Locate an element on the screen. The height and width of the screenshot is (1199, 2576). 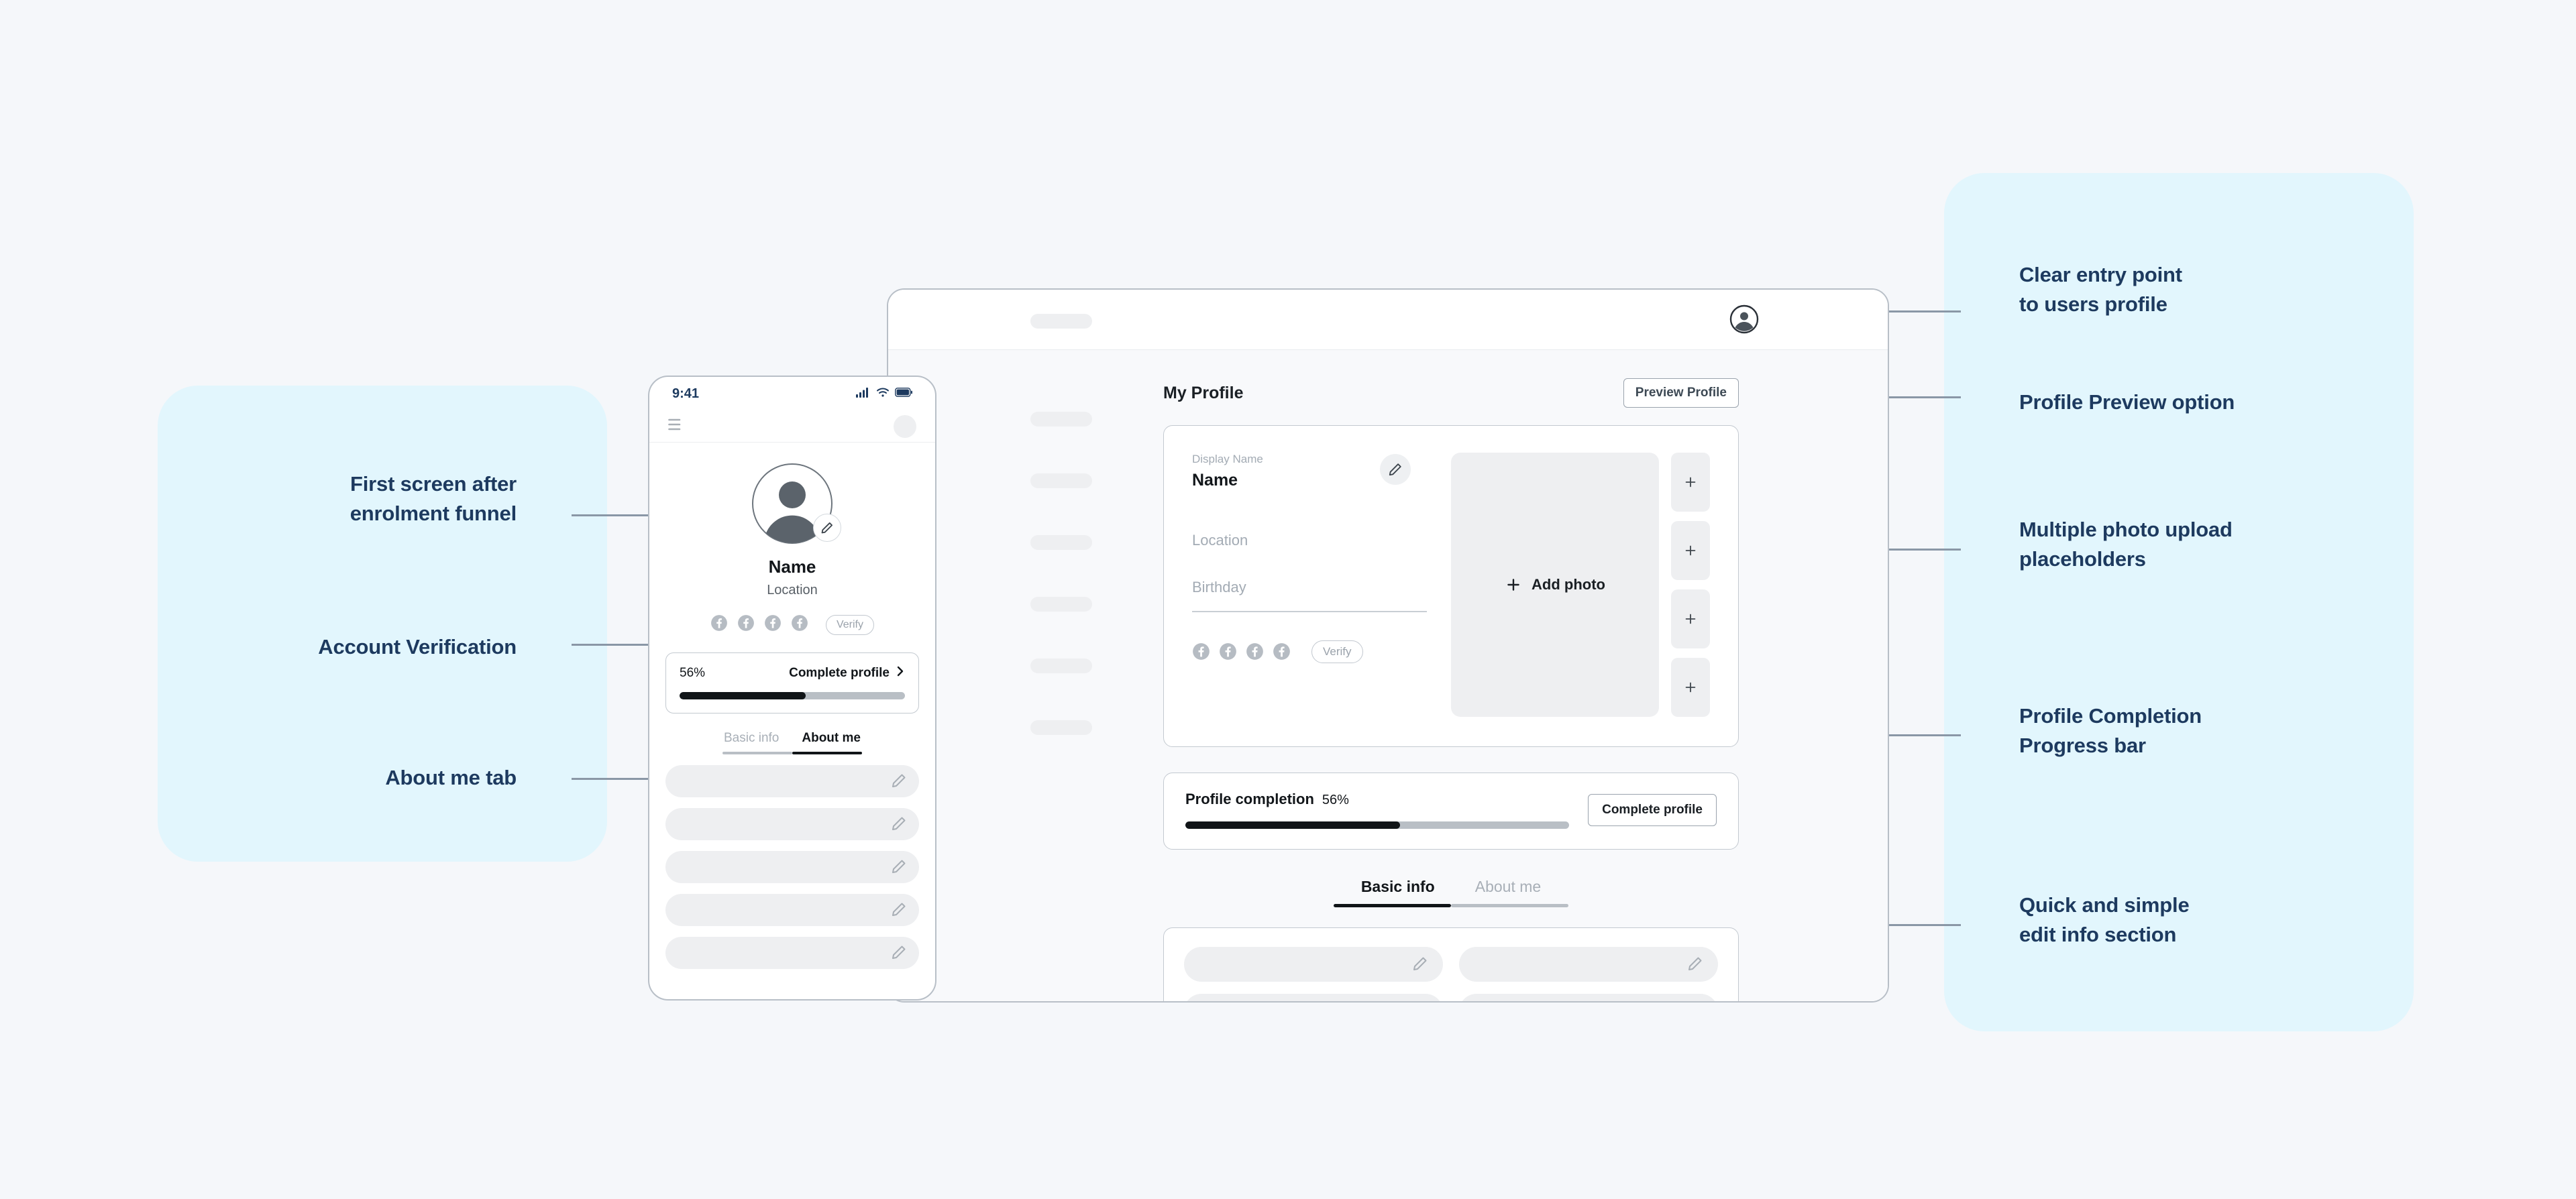
user-avatar-icon is located at coordinates (1744, 319).